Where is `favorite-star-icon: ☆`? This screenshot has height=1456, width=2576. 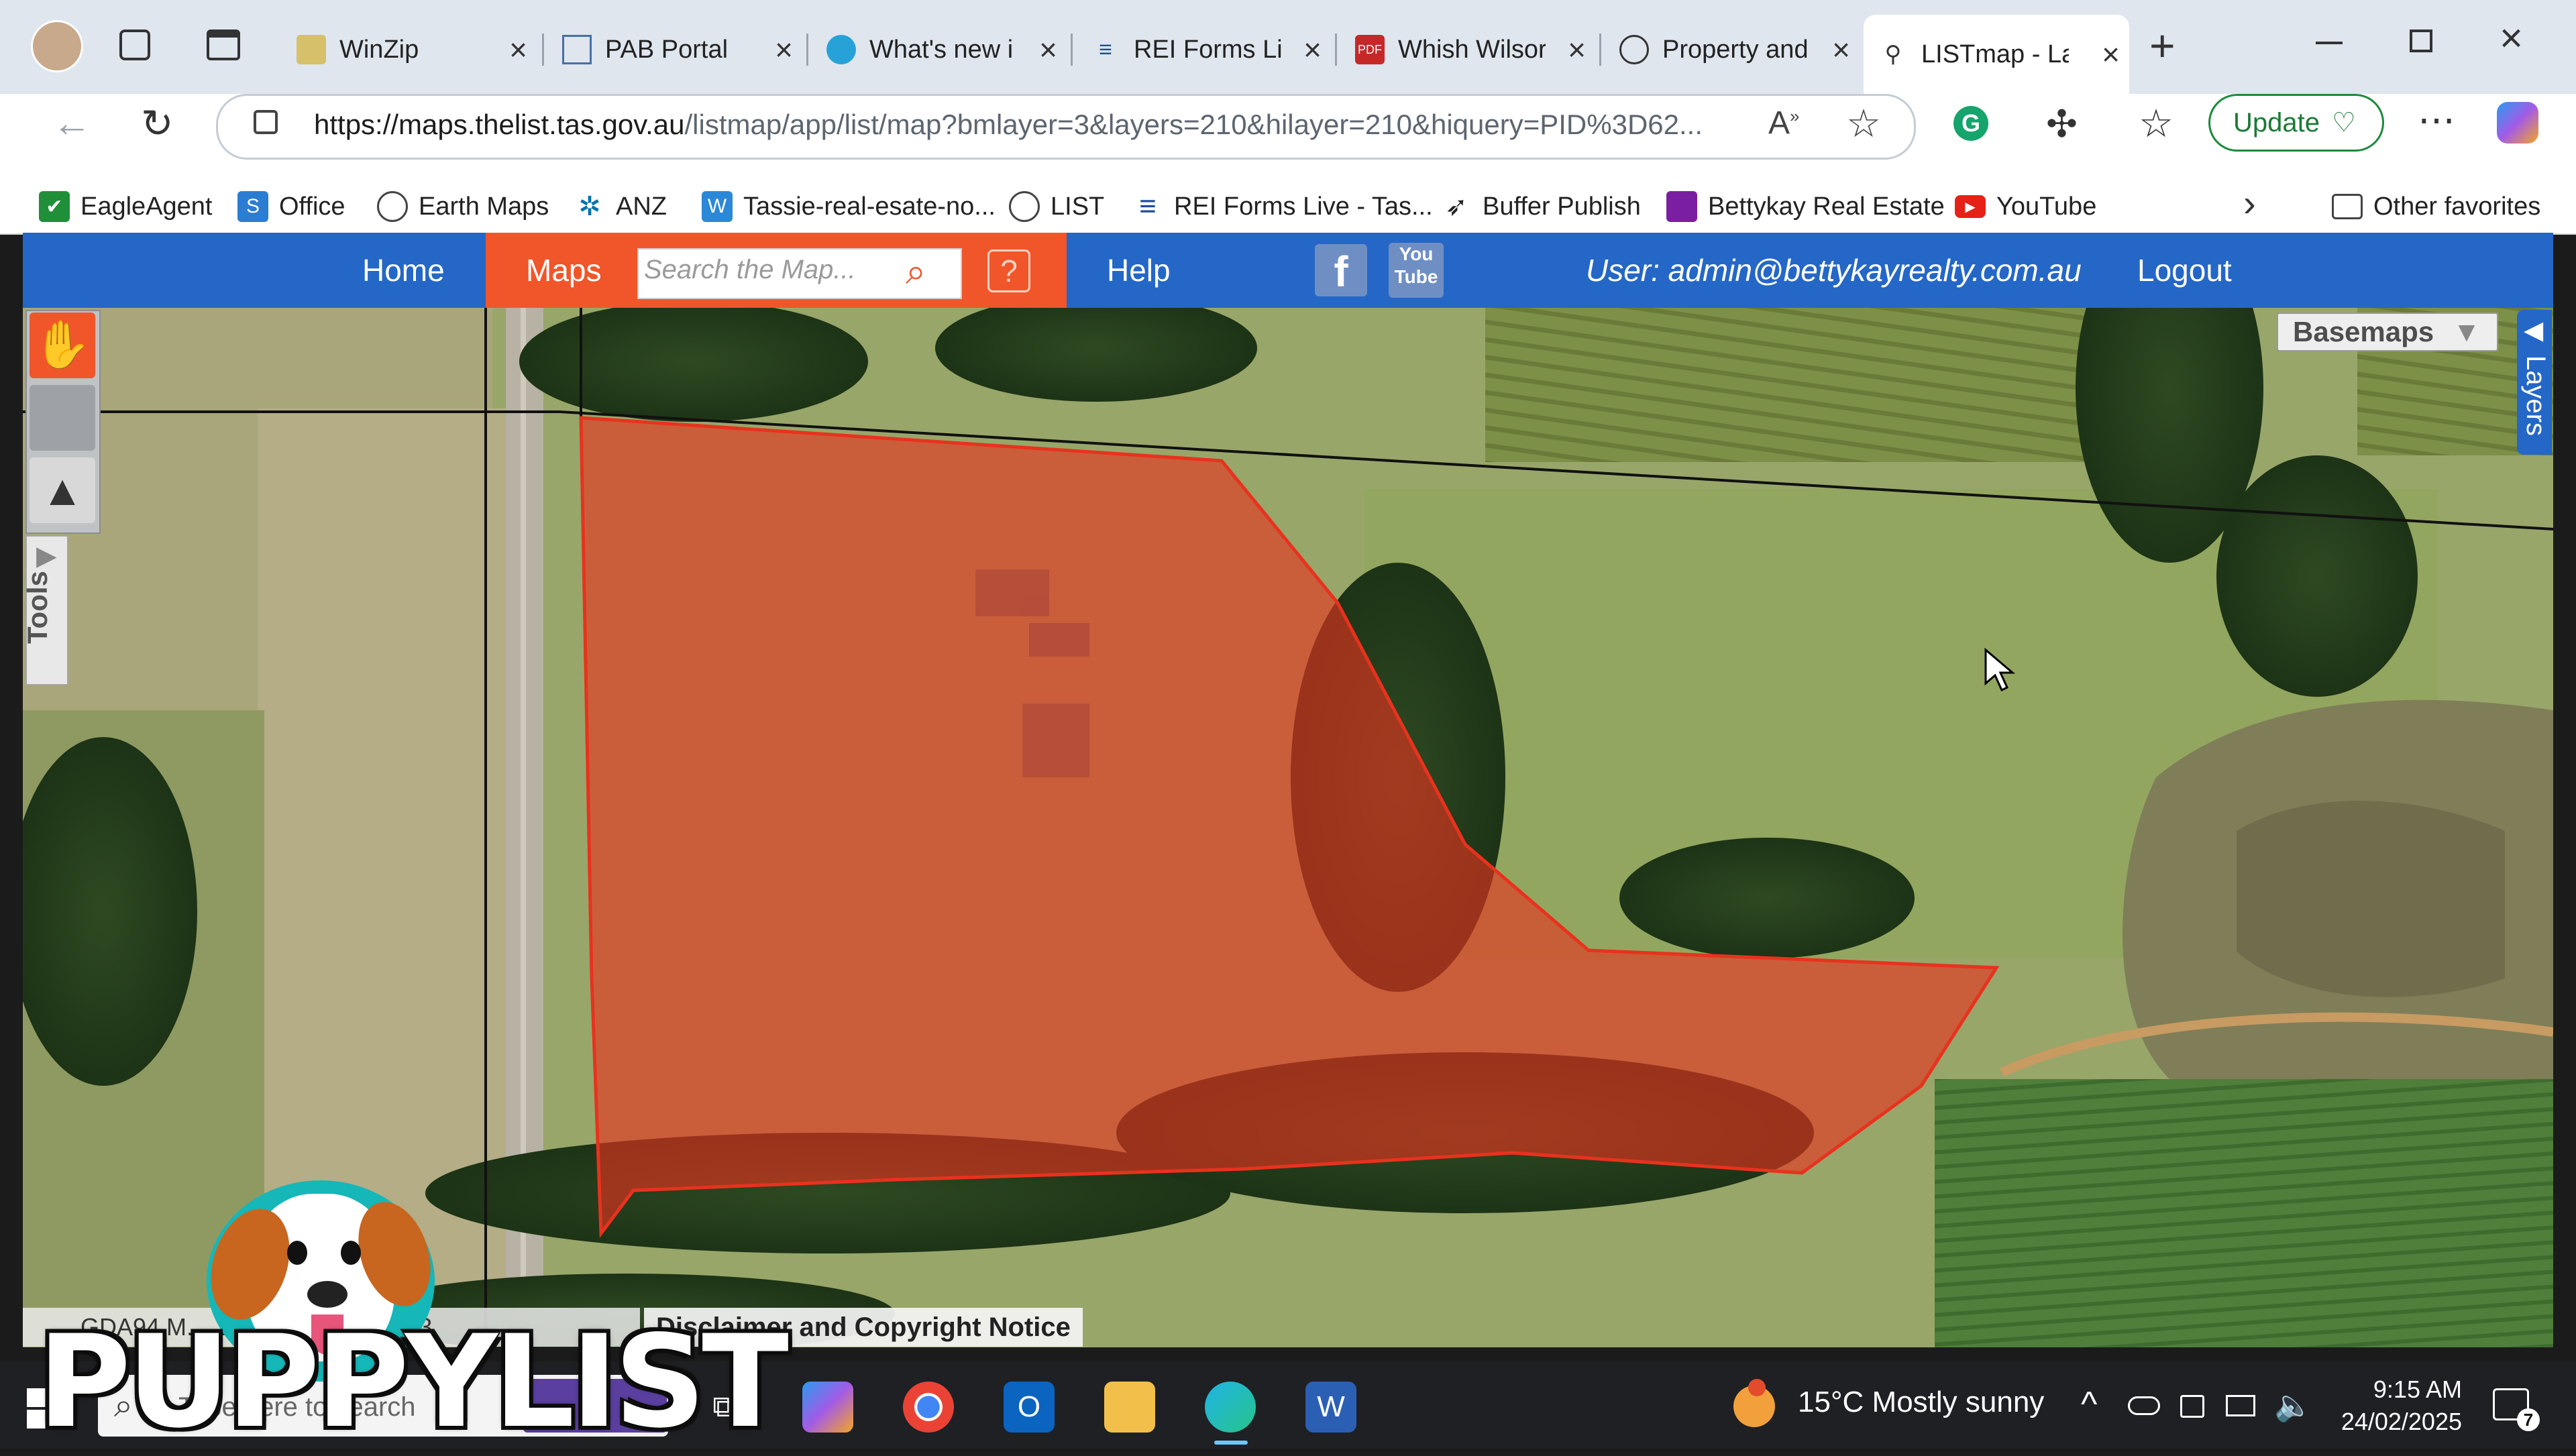
favorite-star-icon: ☆ is located at coordinates (1863, 123).